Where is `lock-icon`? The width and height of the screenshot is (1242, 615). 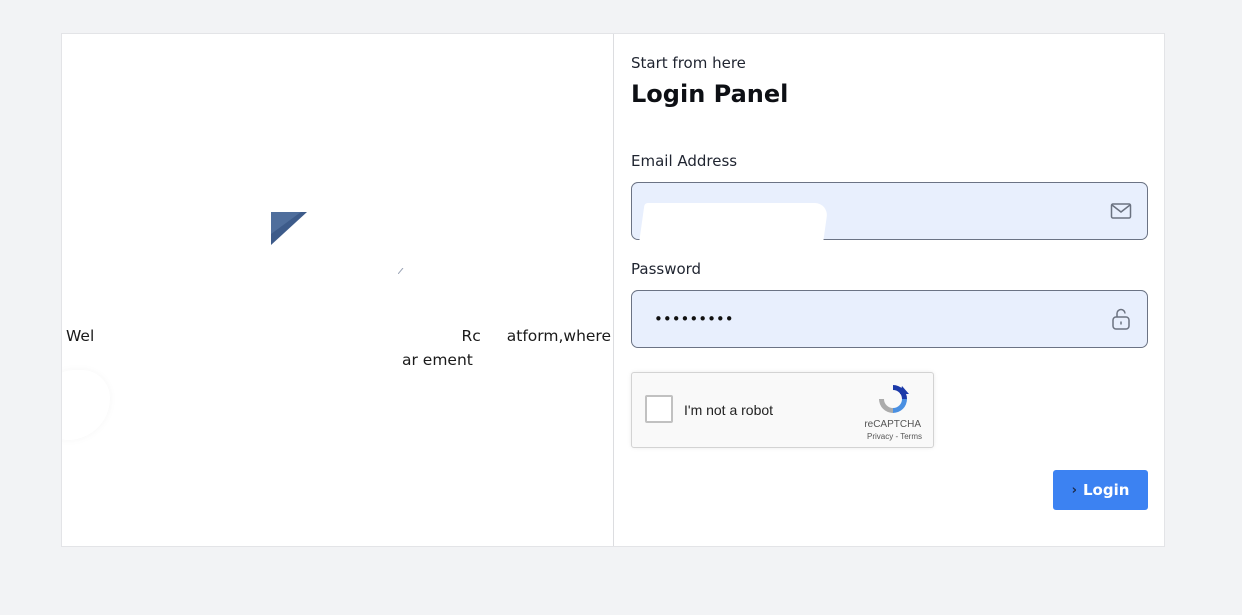
lock-icon is located at coordinates (1121, 319).